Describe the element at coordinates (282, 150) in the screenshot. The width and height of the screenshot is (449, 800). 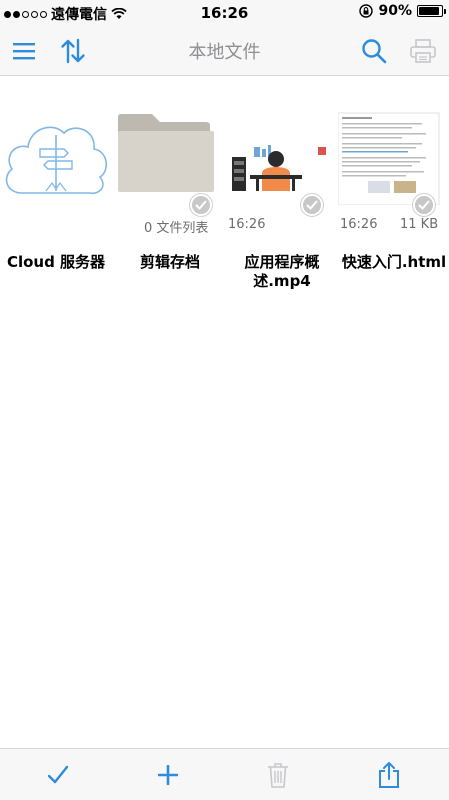
I see `video-thumbnail` at that location.